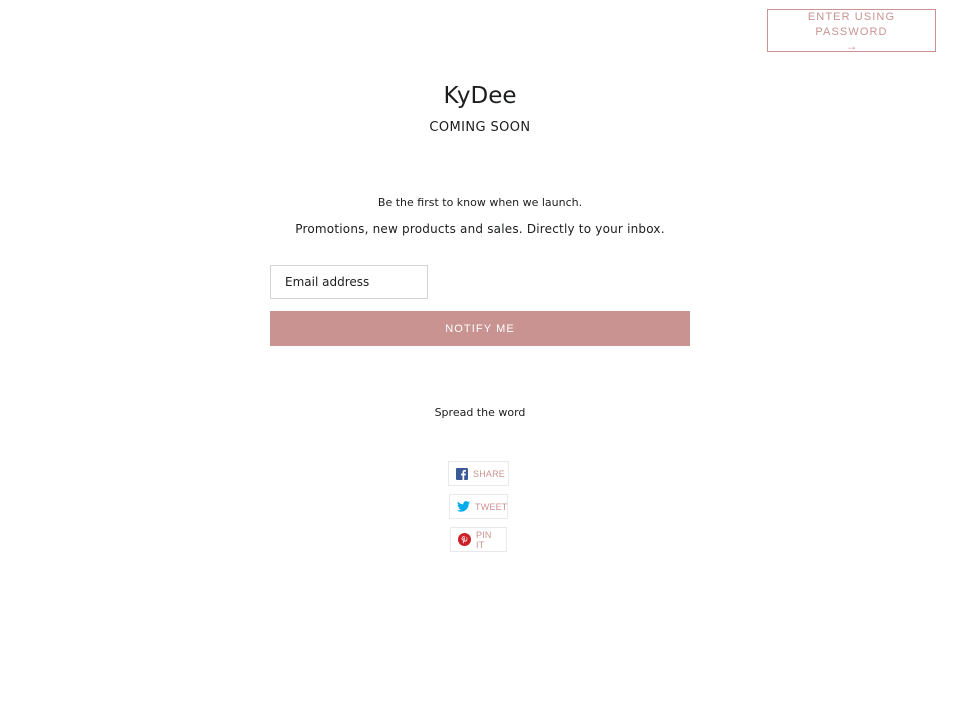  Describe the element at coordinates (484, 539) in the screenshot. I see `pin-it-label: PIN IT` at that location.